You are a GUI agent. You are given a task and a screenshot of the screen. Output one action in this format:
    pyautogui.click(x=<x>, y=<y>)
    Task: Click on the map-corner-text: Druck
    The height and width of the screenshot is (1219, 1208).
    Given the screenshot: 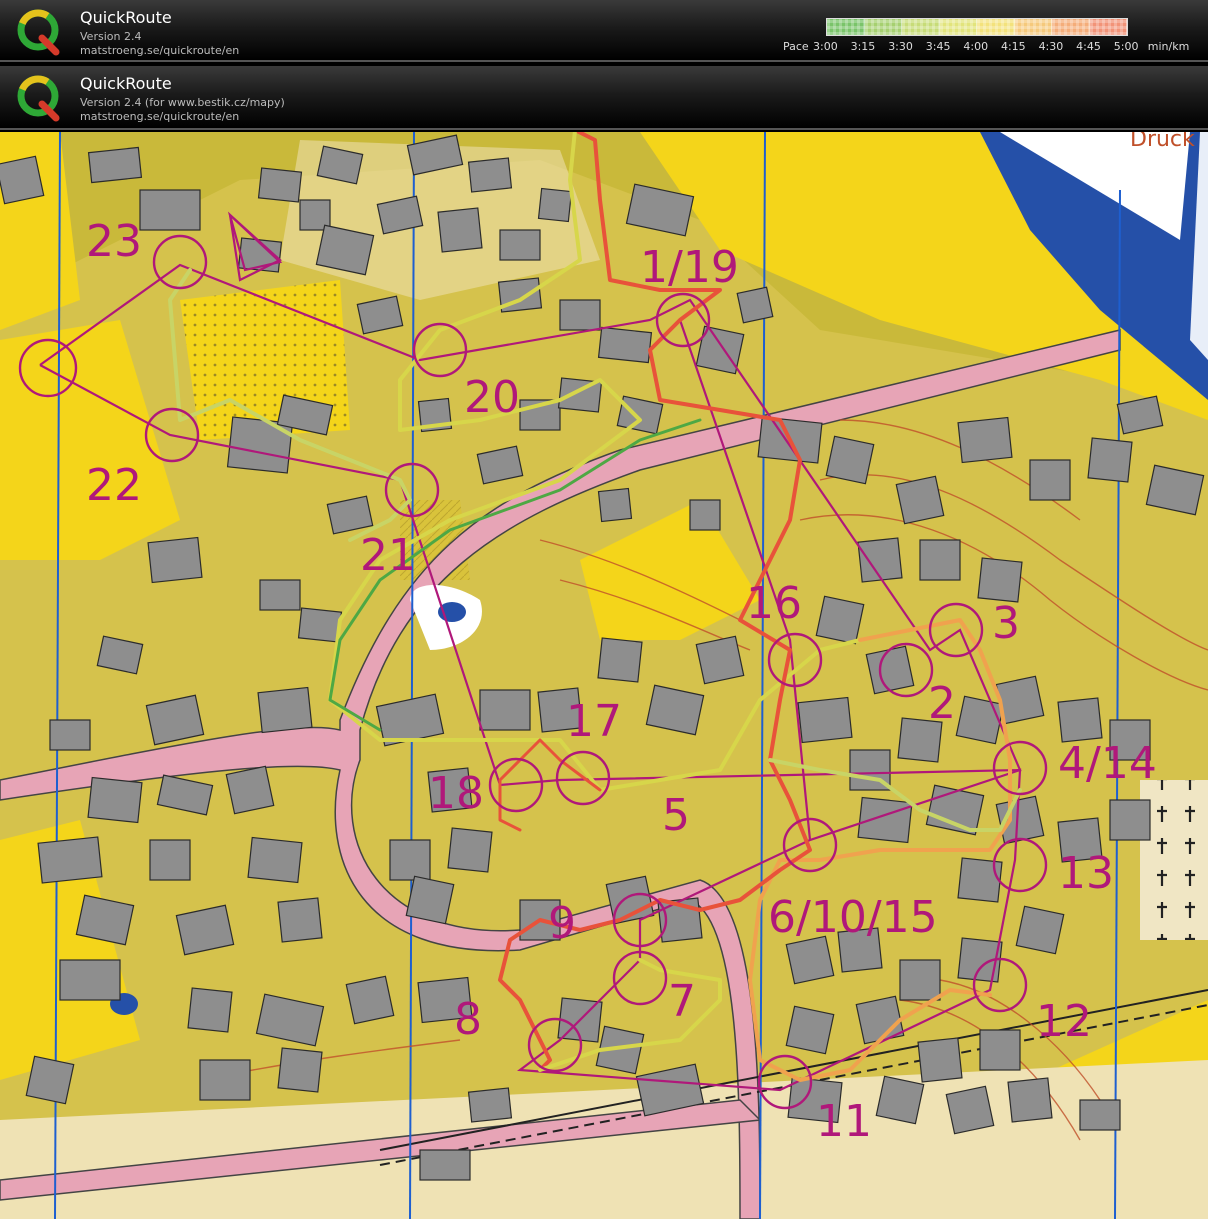 What is the action you would take?
    pyautogui.click(x=1162, y=142)
    